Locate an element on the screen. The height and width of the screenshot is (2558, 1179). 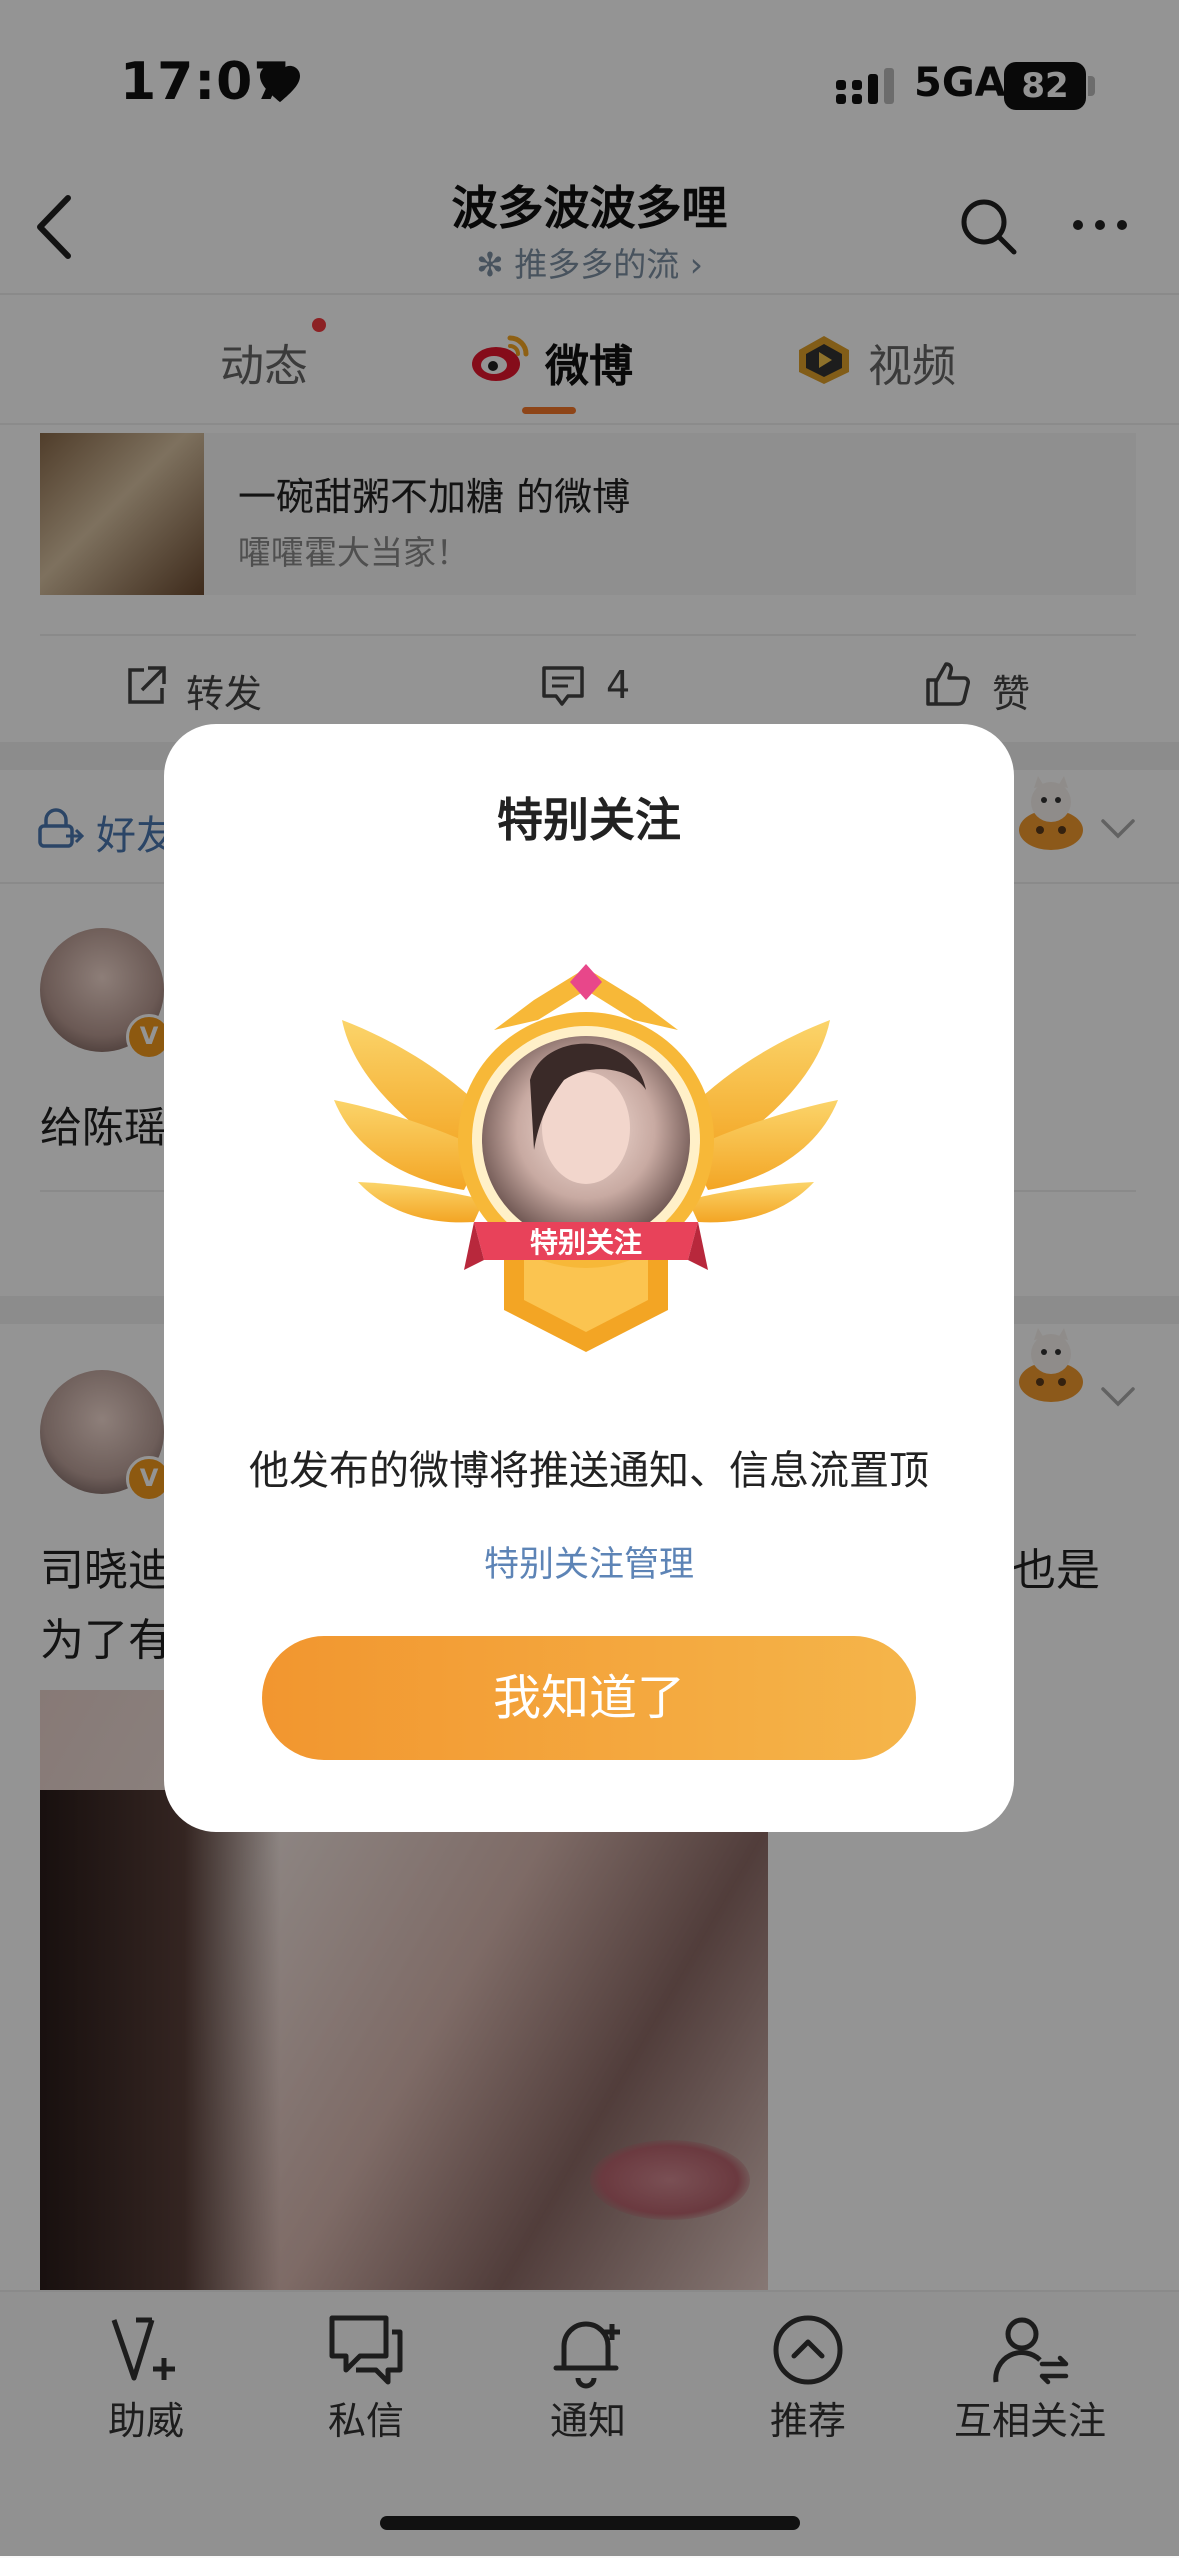
home-indicator is located at coordinates (590, 2523).